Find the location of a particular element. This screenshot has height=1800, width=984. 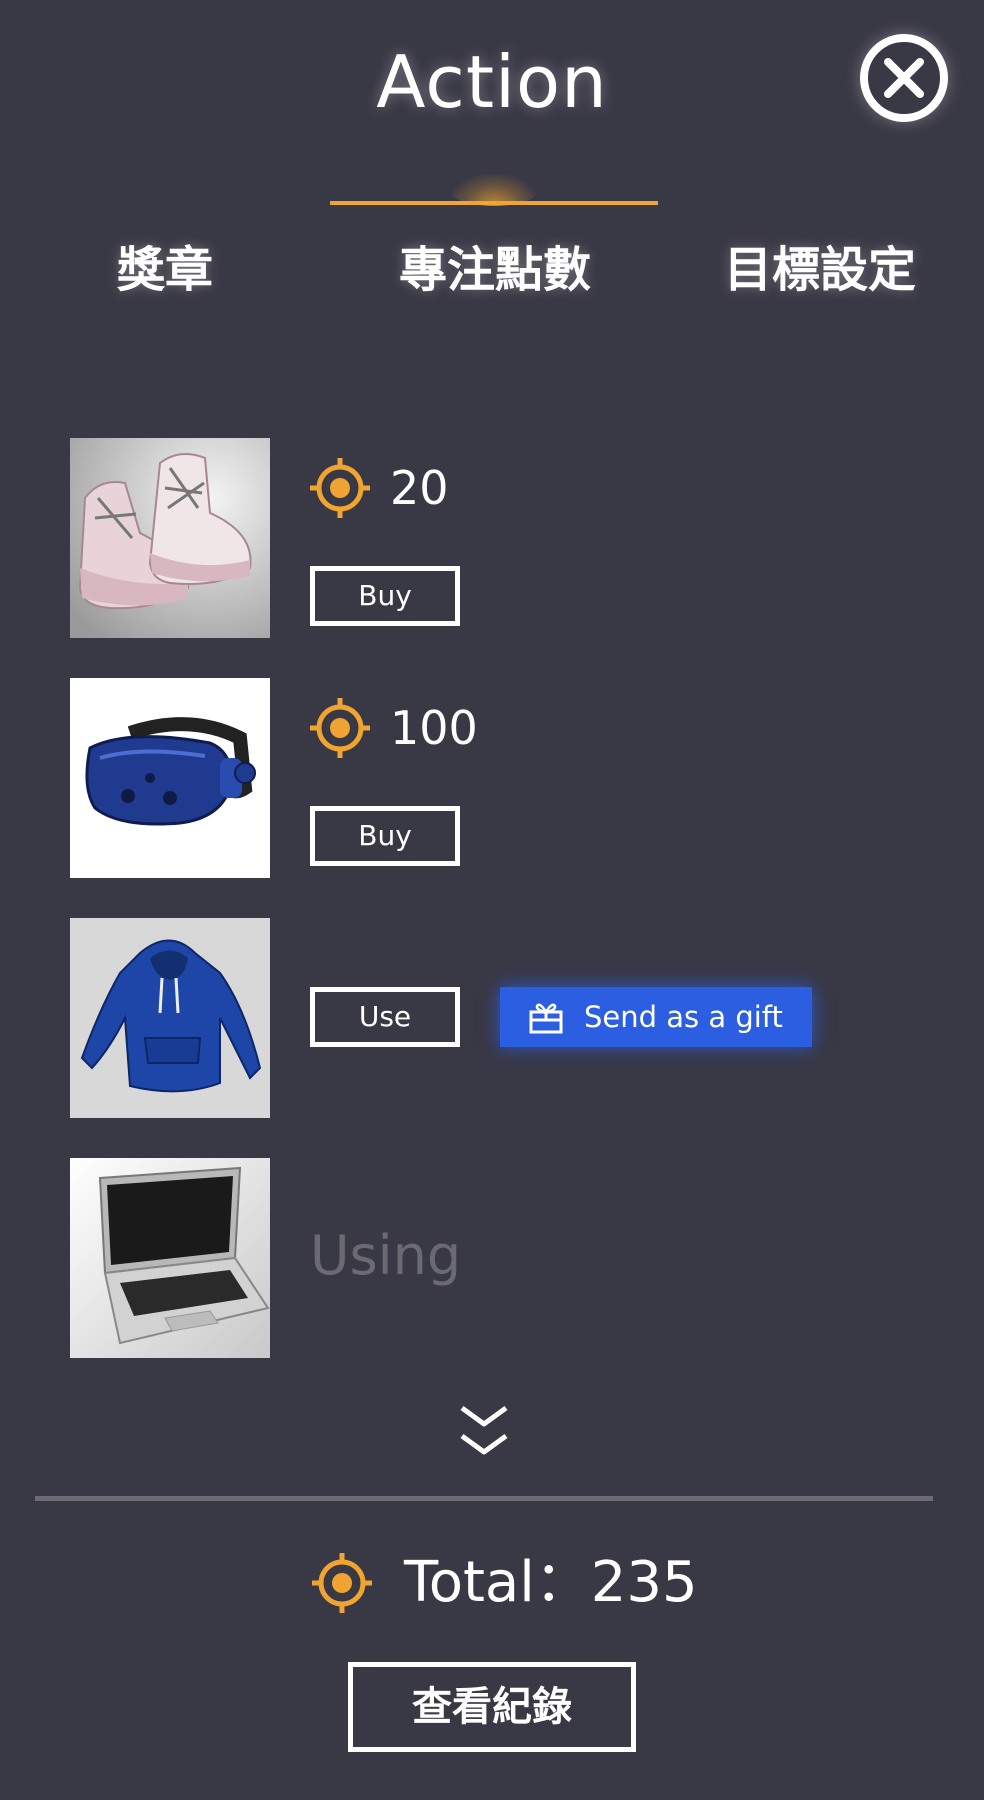

shop-item-hoodie: Use Send as a gift is located at coordinates (505, 1018).